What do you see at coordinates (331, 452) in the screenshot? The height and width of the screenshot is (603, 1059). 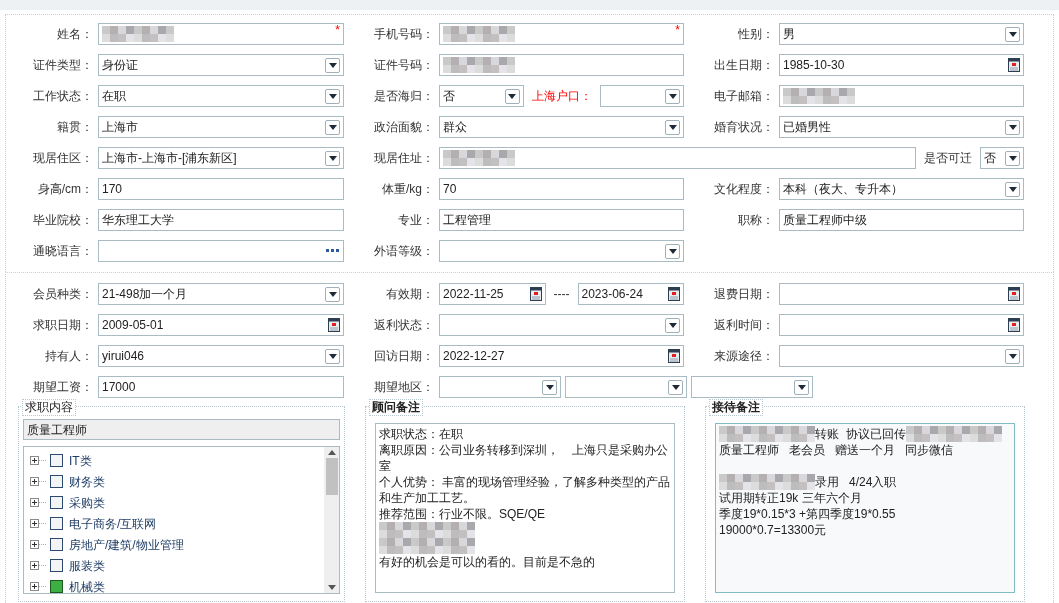 I see `scroll-up-icon` at bounding box center [331, 452].